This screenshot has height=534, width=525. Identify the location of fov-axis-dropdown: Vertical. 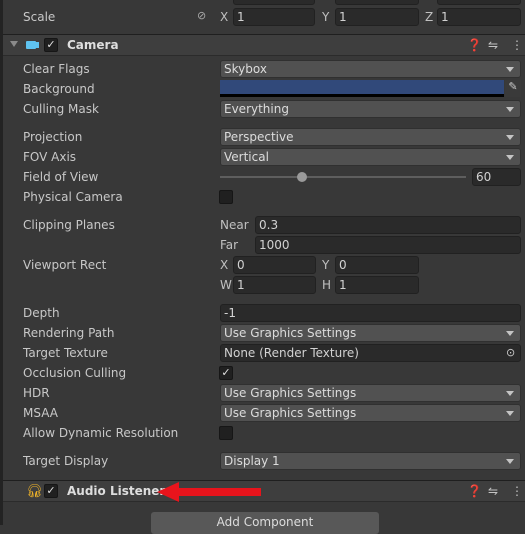
(370, 157).